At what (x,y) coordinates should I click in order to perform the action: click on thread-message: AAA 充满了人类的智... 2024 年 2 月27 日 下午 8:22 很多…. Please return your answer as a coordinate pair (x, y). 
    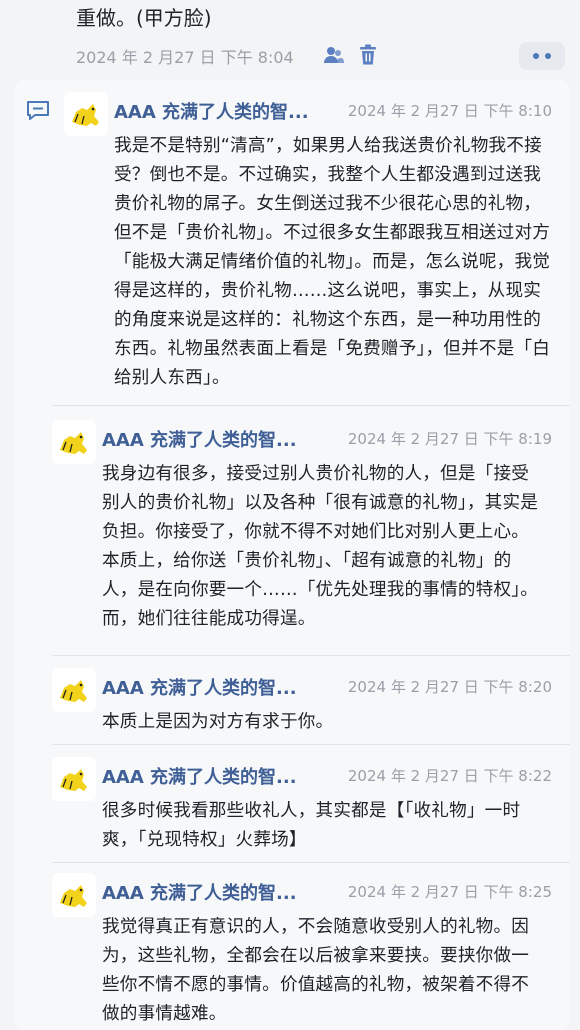
    Looking at the image, I should click on (311, 807).